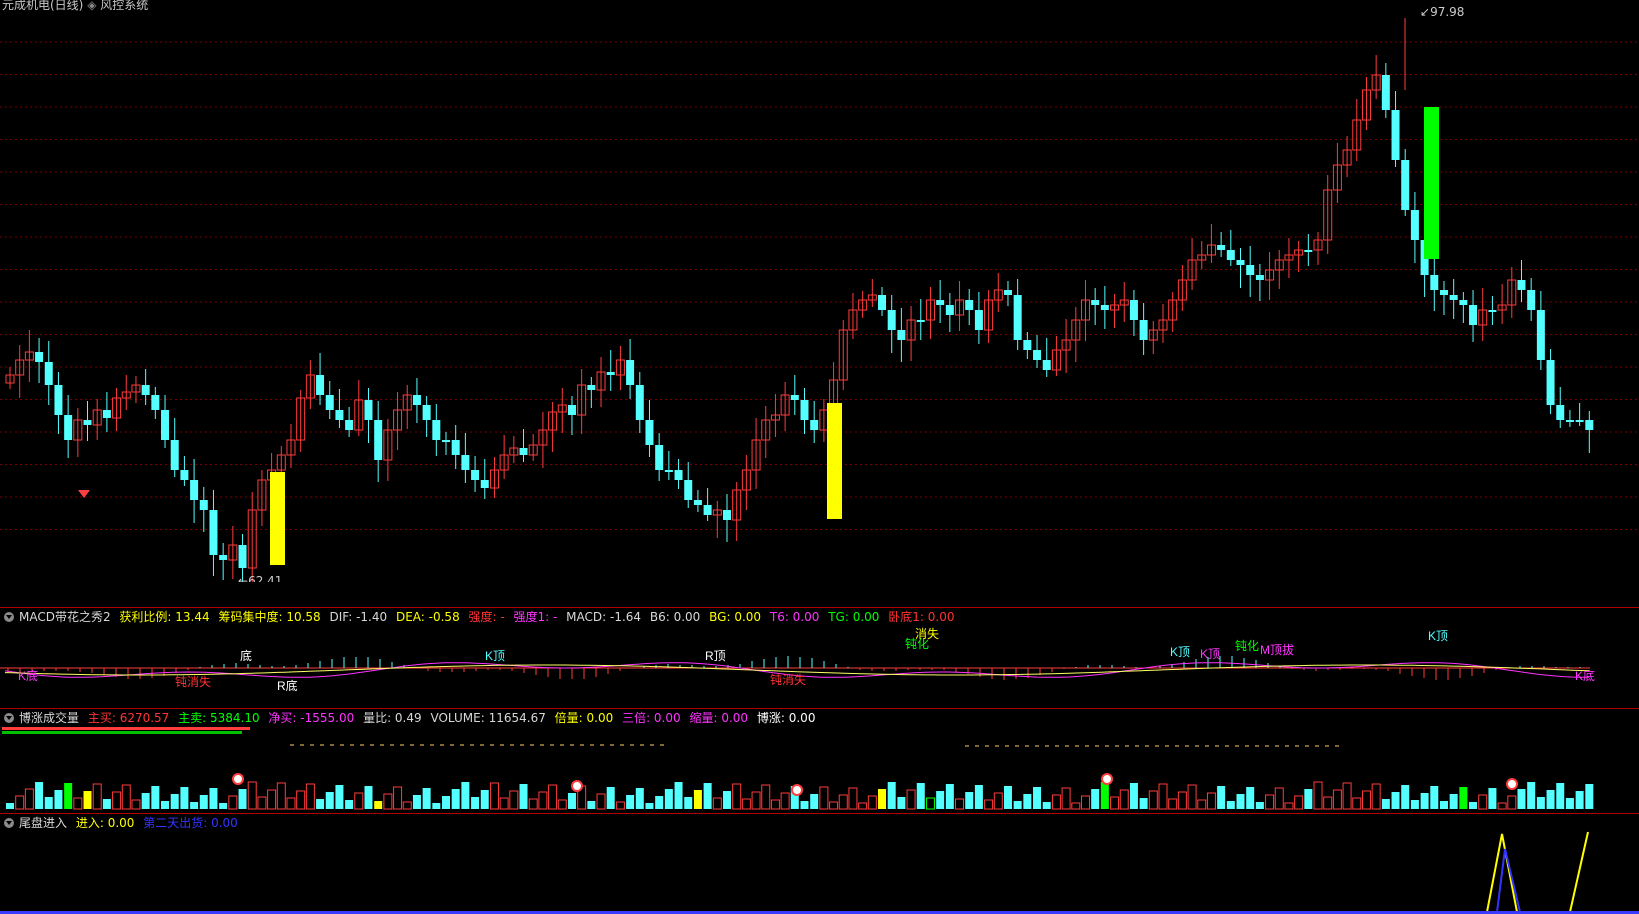 The width and height of the screenshot is (1639, 914). Describe the element at coordinates (277, 518) in the screenshot. I see `signal-bar-yellow` at that location.